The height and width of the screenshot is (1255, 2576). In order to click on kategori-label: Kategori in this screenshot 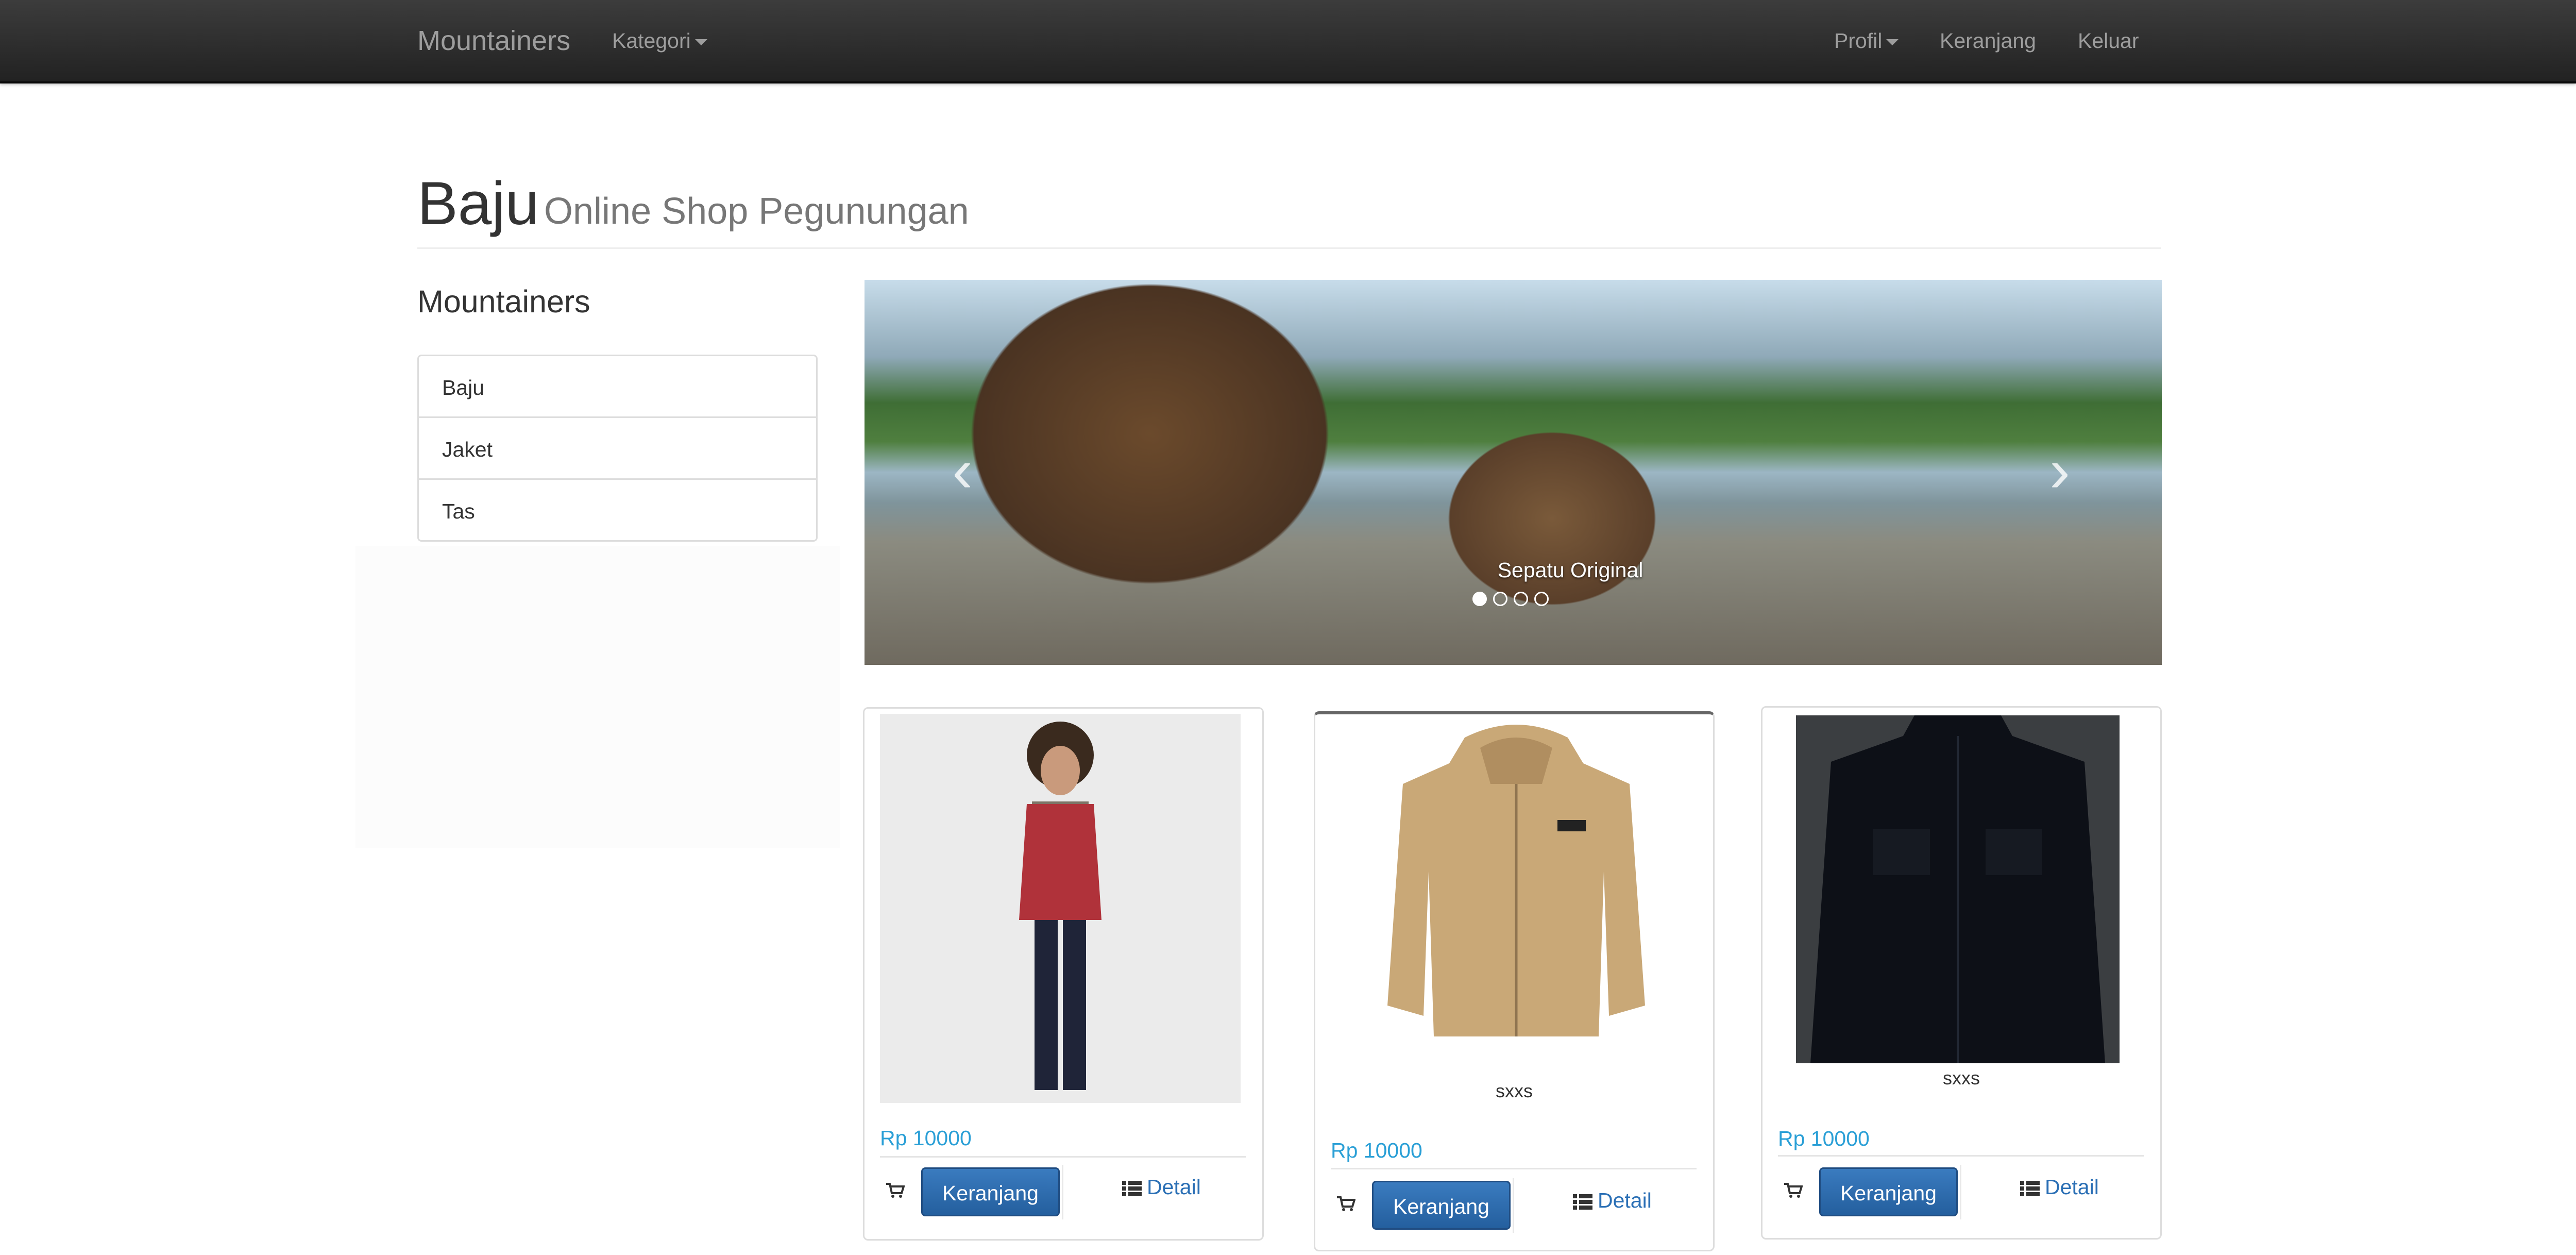, I will do `click(652, 41)`.